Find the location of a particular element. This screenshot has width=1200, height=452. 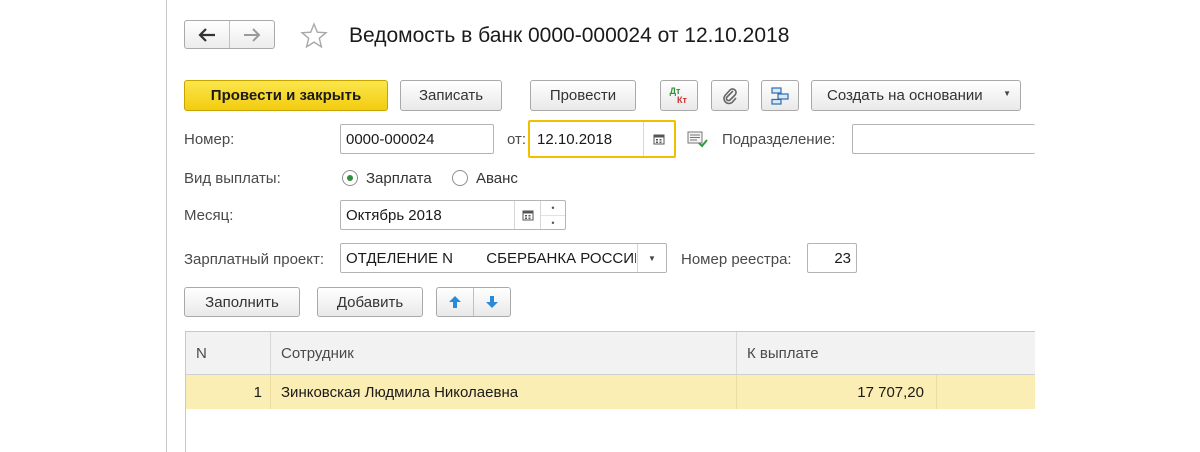

arrow-left-icon is located at coordinates (206, 34).